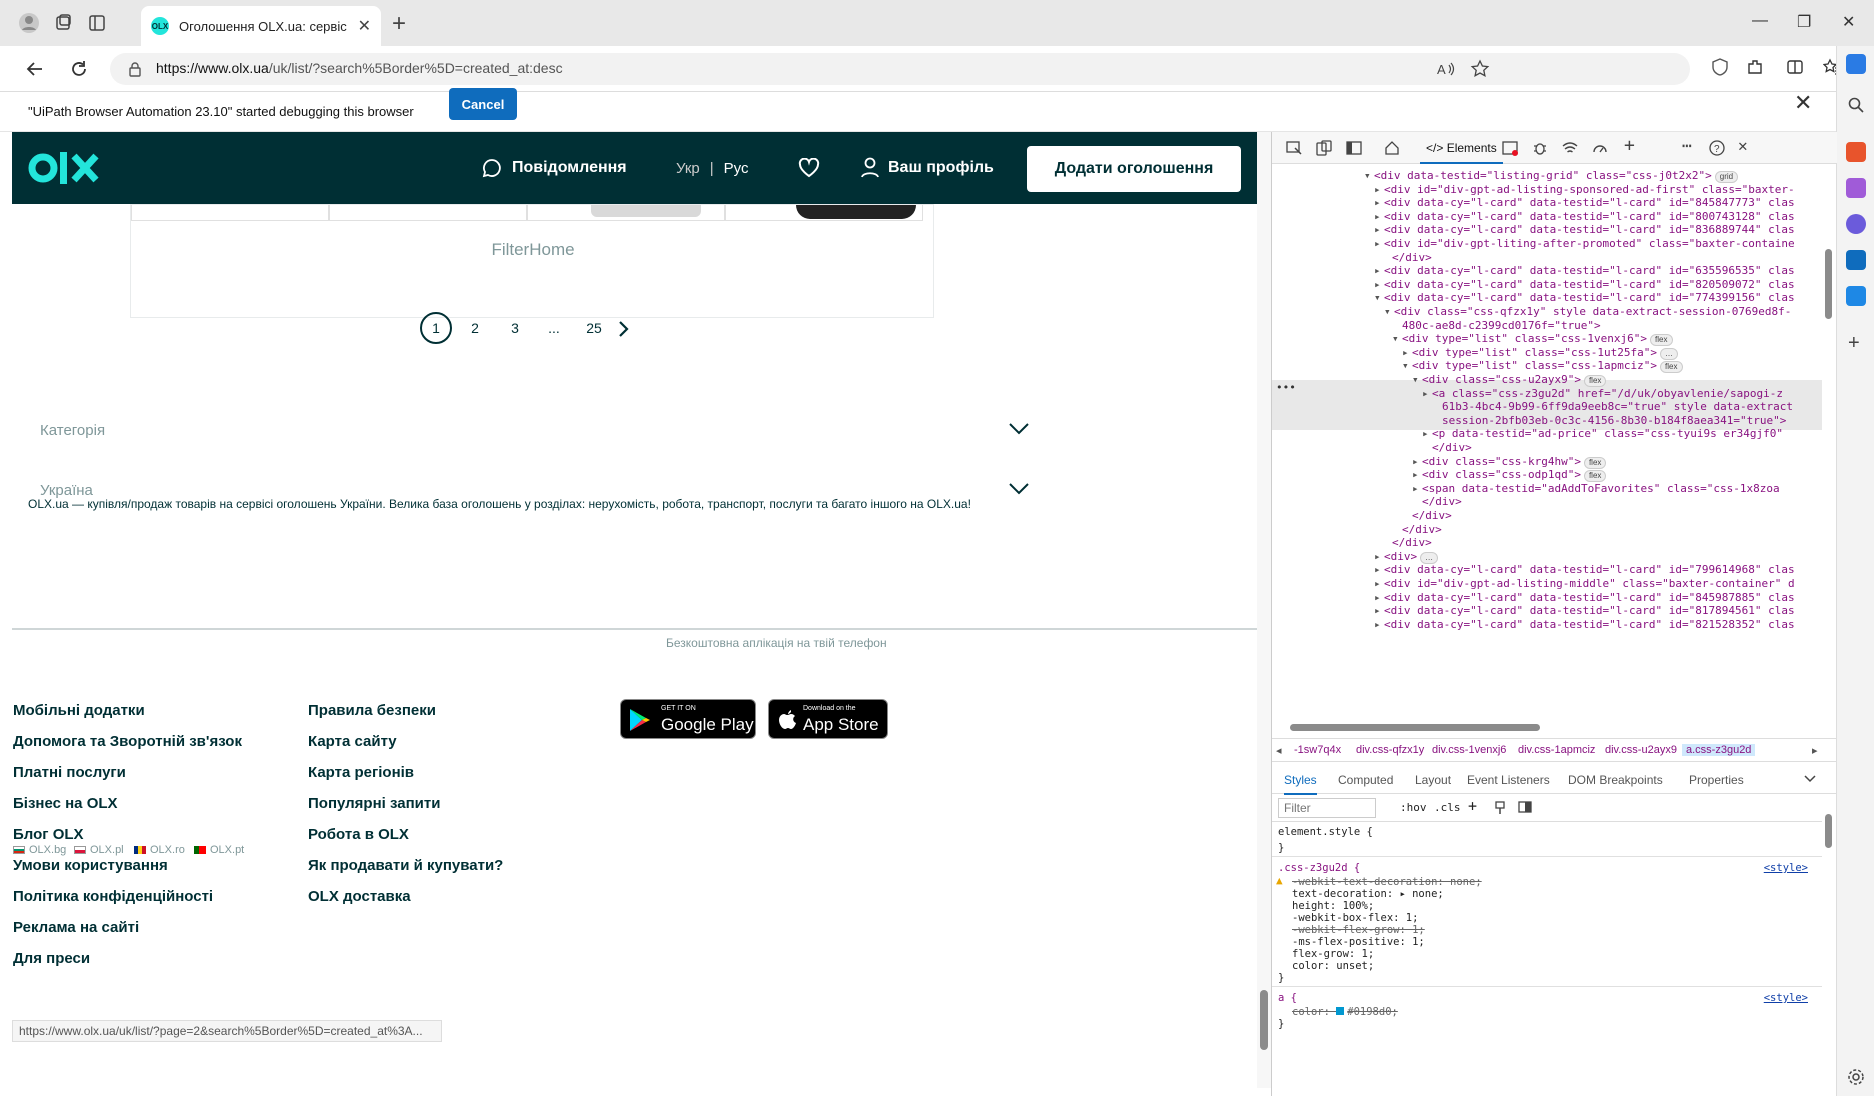 Image resolution: width=1874 pixels, height=1096 pixels. Describe the element at coordinates (1319, 868) in the screenshot. I see `rule-selector: .css-z3gu2d {` at that location.